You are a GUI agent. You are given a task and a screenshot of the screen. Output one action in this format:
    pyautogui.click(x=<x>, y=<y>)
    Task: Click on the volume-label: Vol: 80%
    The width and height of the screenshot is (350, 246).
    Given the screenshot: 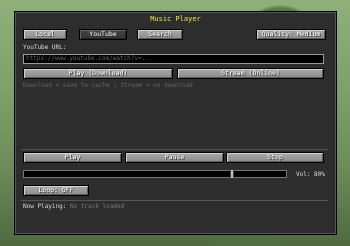 What is the action you would take?
    pyautogui.click(x=310, y=174)
    